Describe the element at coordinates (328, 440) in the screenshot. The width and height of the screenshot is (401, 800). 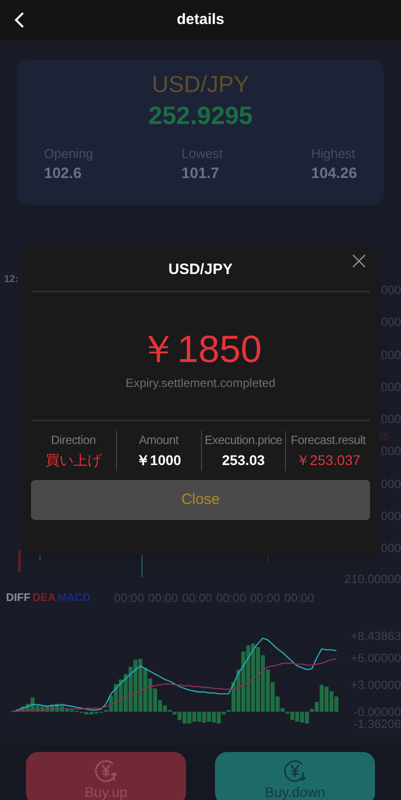
I see `detail-label: Forecast.result` at that location.